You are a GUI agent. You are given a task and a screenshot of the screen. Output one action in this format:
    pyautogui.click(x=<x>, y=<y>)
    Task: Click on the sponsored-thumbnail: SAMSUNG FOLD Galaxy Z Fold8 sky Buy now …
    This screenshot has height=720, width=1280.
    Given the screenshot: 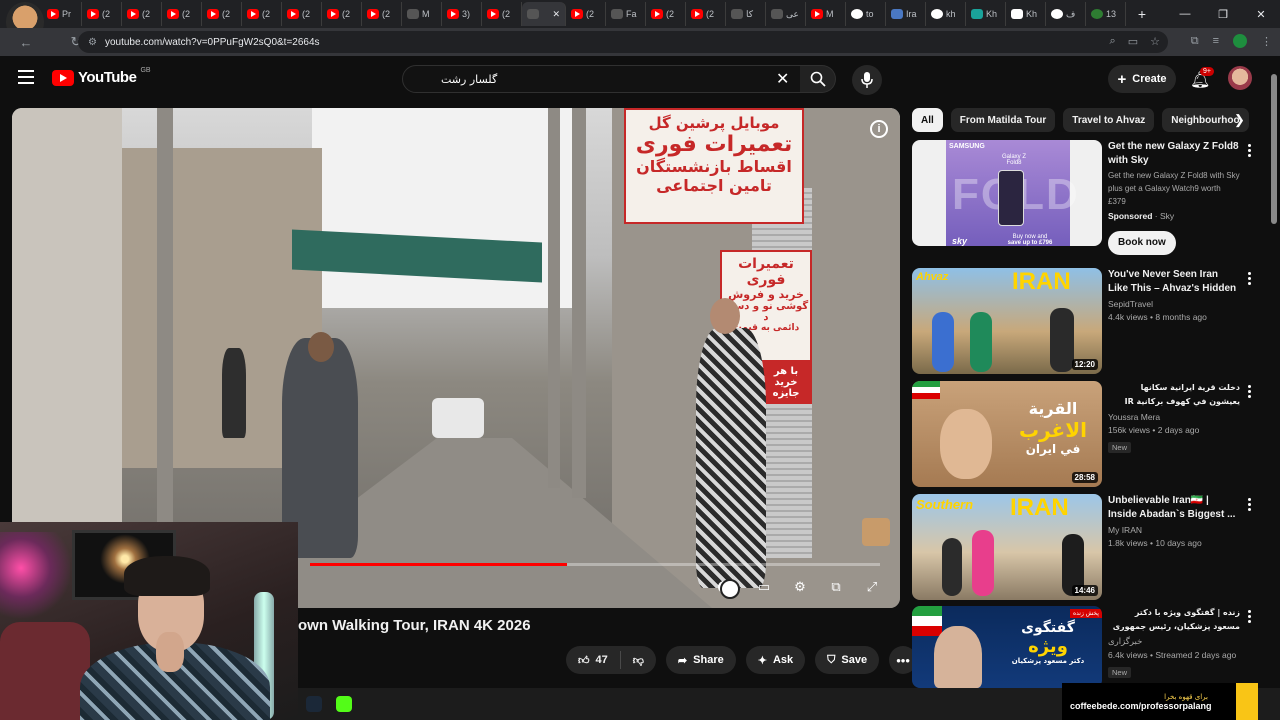 What is the action you would take?
    pyautogui.click(x=1007, y=193)
    